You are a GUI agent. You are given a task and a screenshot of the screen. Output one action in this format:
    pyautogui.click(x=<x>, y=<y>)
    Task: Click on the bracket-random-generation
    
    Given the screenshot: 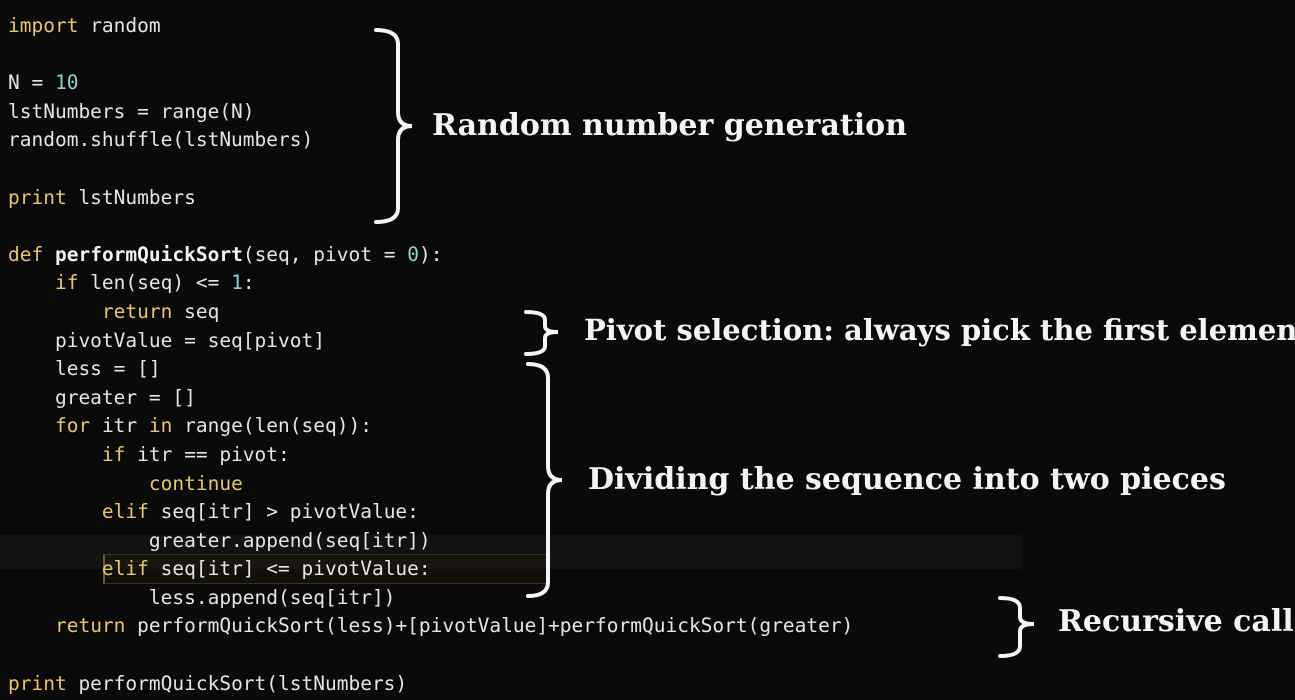 What is the action you would take?
    pyautogui.click(x=393, y=126)
    